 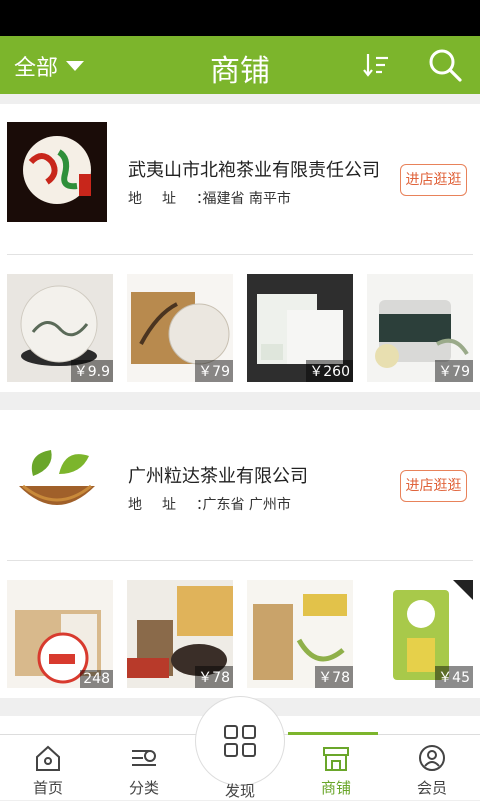 I want to click on sort-icon, so click(x=377, y=65).